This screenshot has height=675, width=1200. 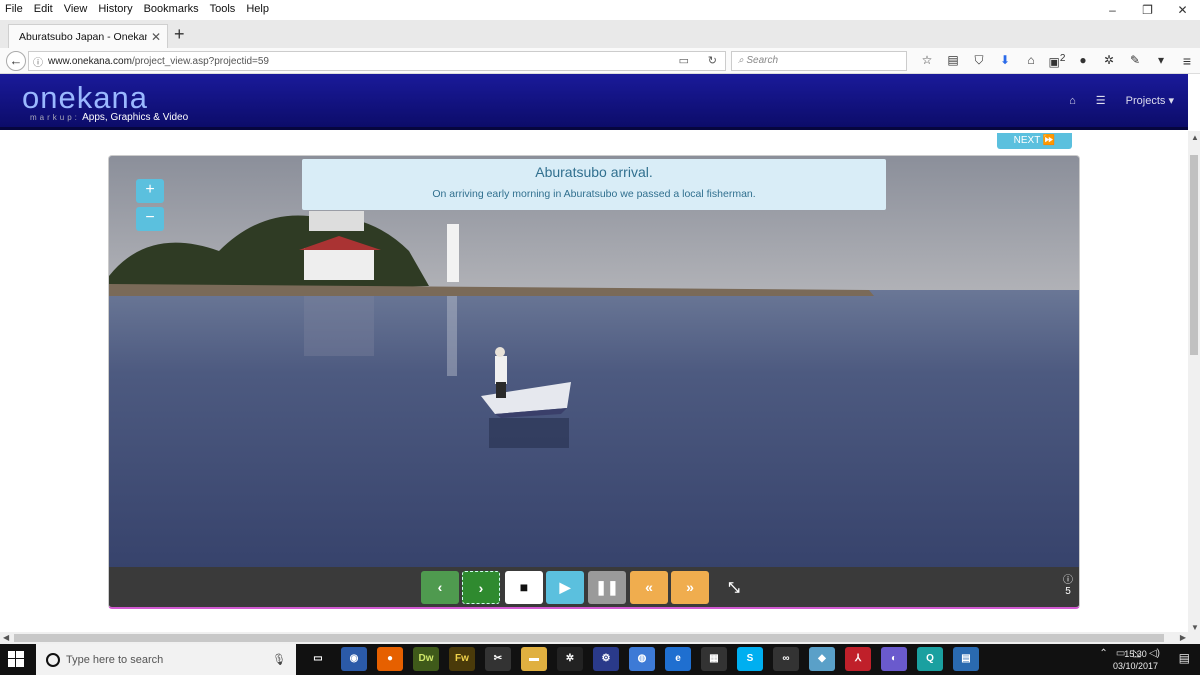 What do you see at coordinates (279, 659) in the screenshot?
I see `microphone-icon: 🎙` at bounding box center [279, 659].